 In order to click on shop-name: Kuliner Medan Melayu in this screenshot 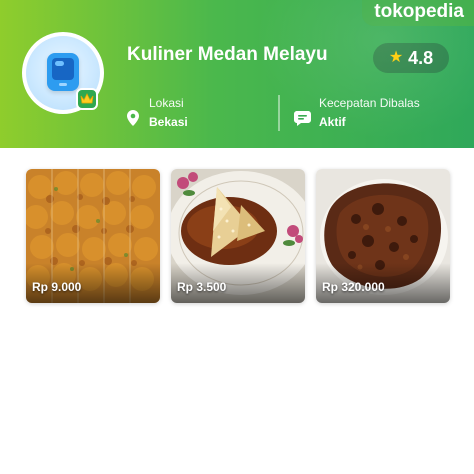, I will do `click(227, 55)`.